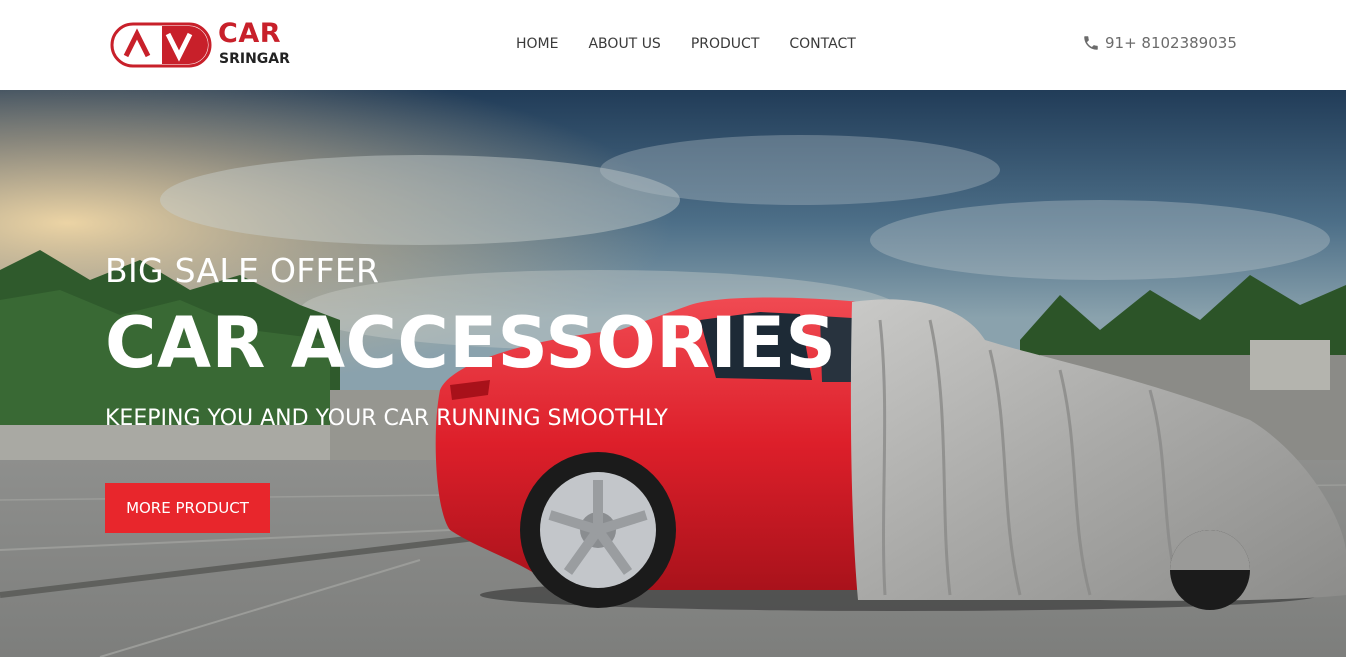  What do you see at coordinates (725, 44) in the screenshot?
I see `nav-product: PRODUCT` at bounding box center [725, 44].